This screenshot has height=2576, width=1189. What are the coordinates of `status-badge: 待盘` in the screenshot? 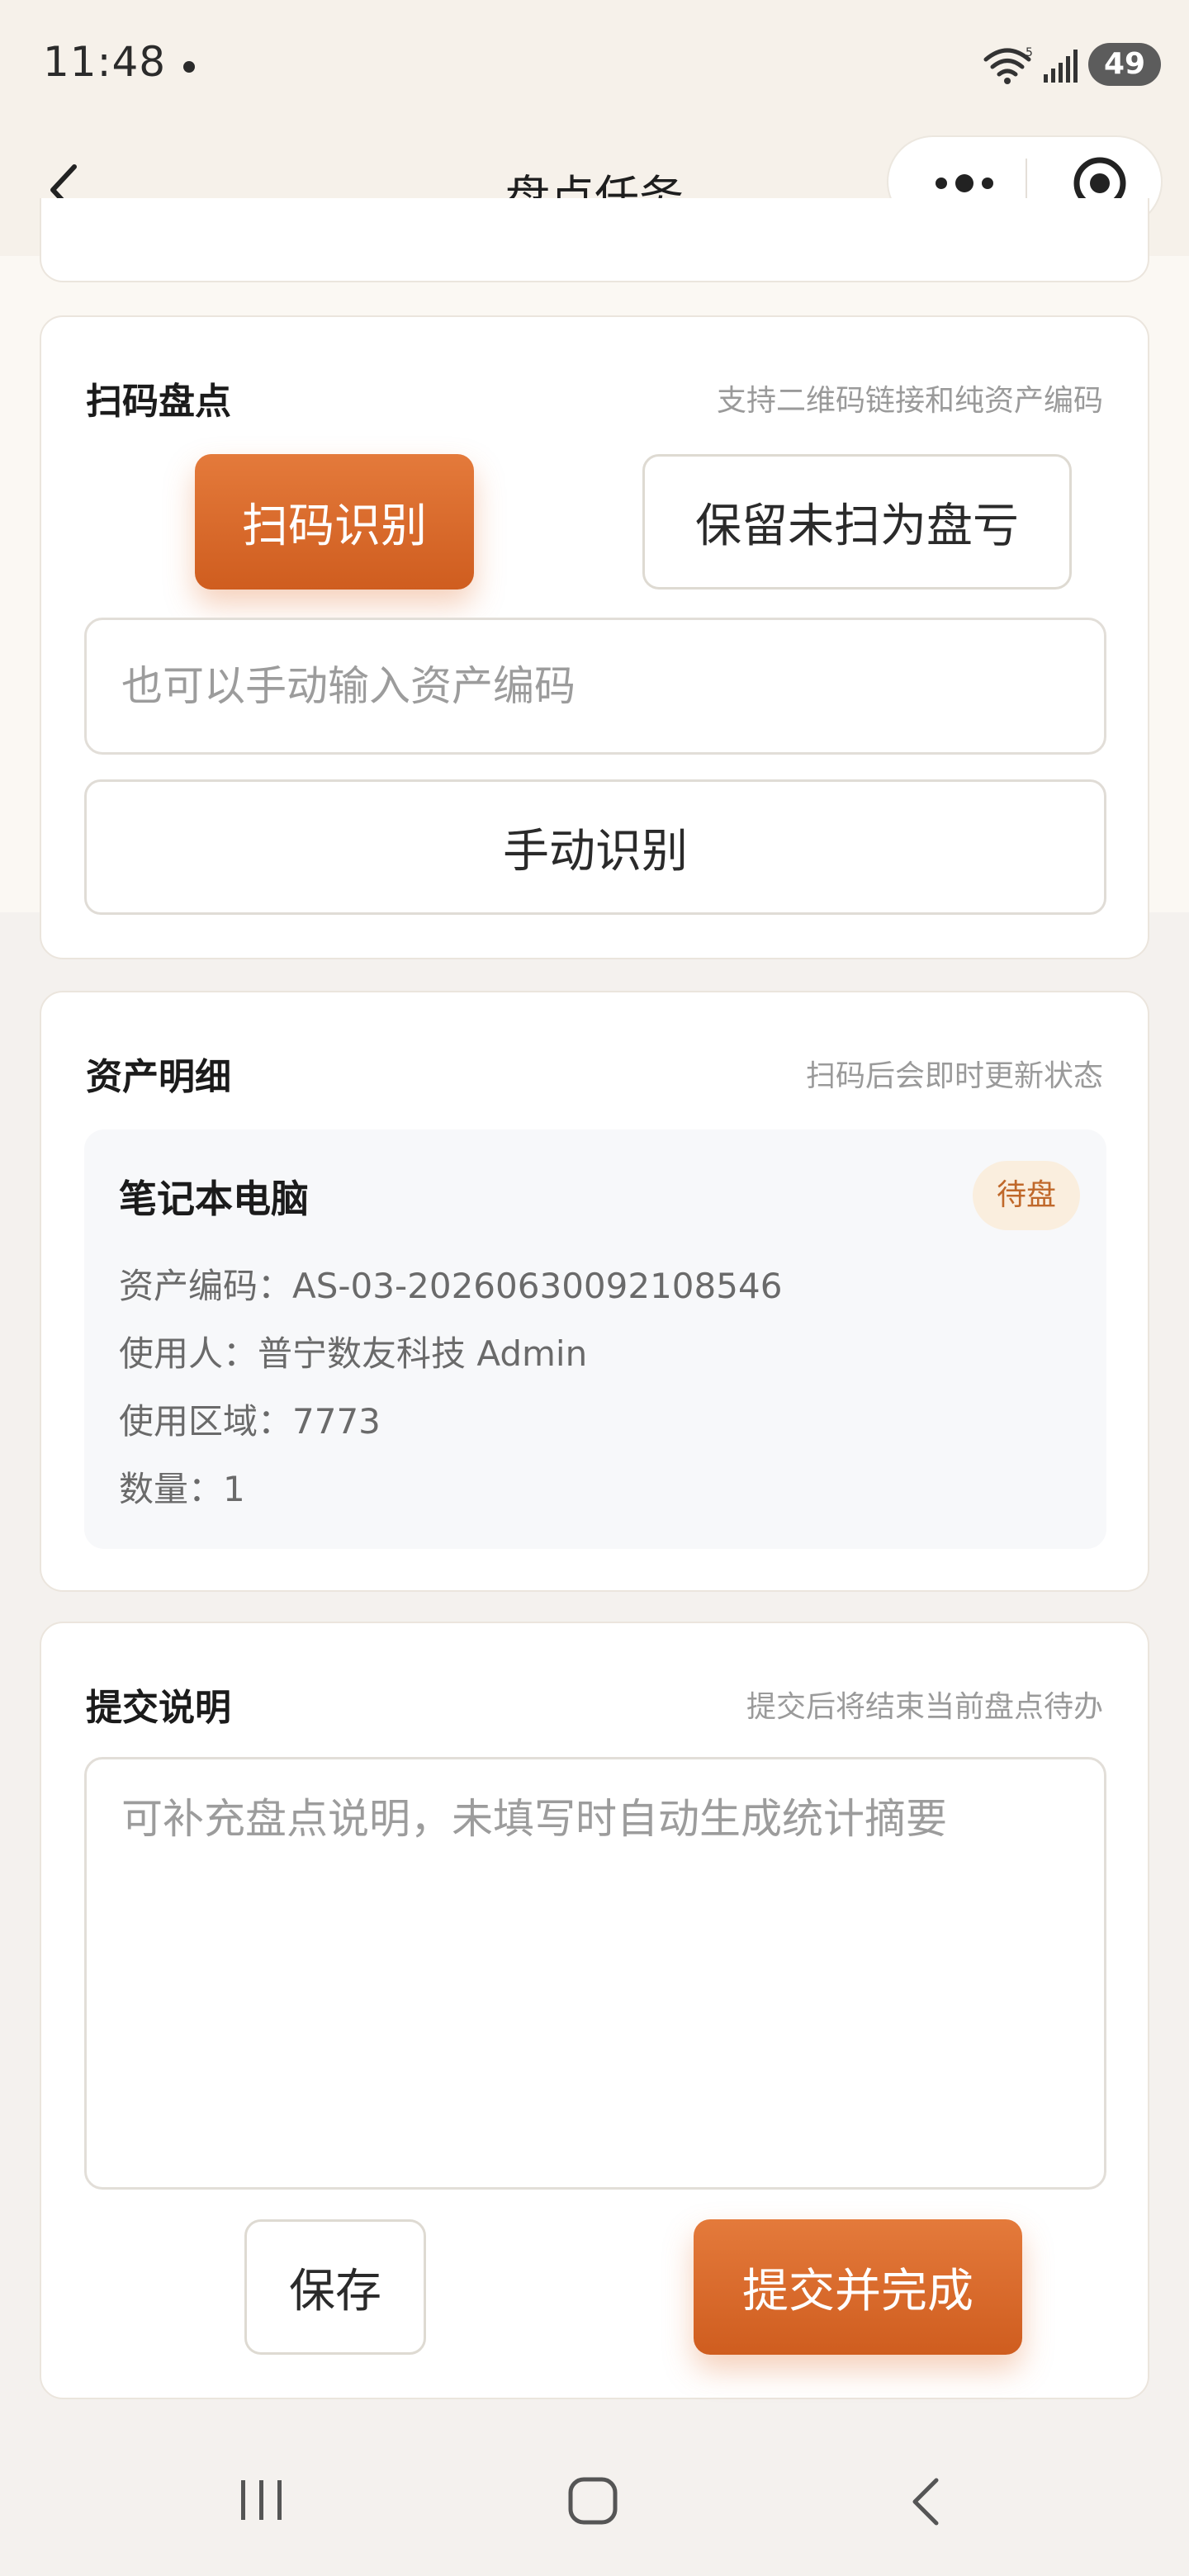 It's located at (1026, 1195).